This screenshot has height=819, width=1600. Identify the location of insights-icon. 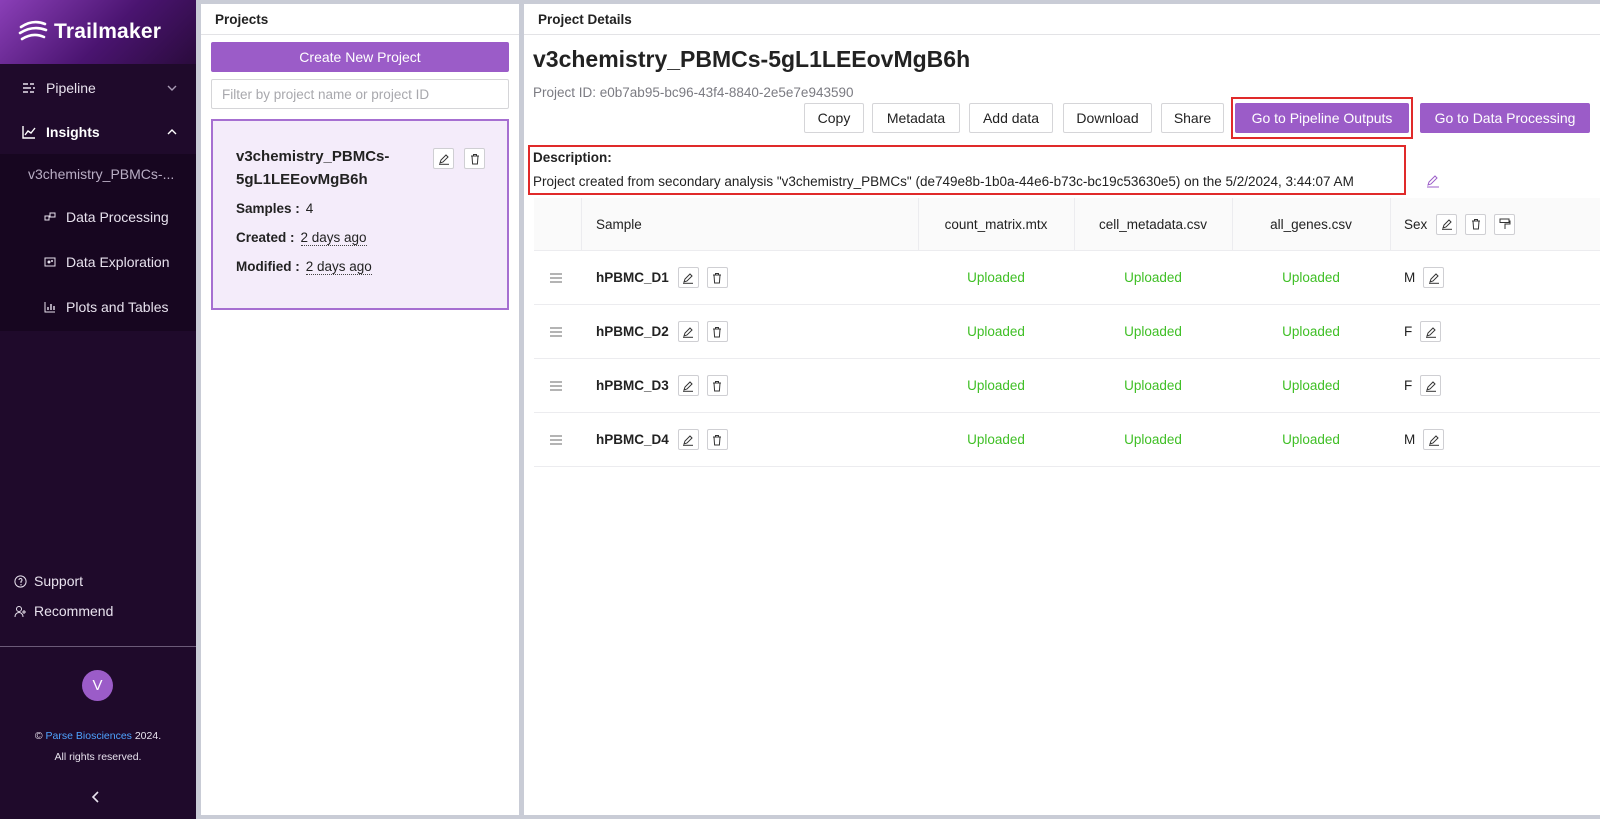
(29, 132).